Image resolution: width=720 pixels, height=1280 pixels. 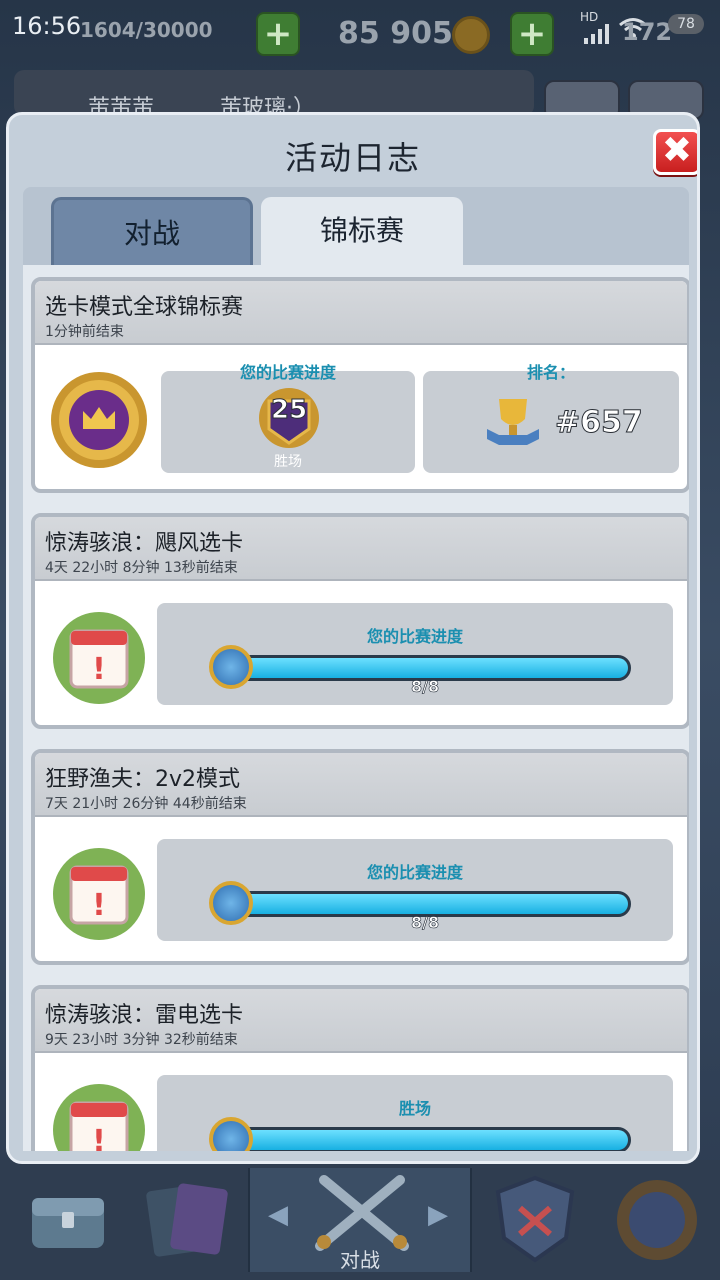 What do you see at coordinates (352, 158) in the screenshot?
I see `modal-title: 活动日志` at bounding box center [352, 158].